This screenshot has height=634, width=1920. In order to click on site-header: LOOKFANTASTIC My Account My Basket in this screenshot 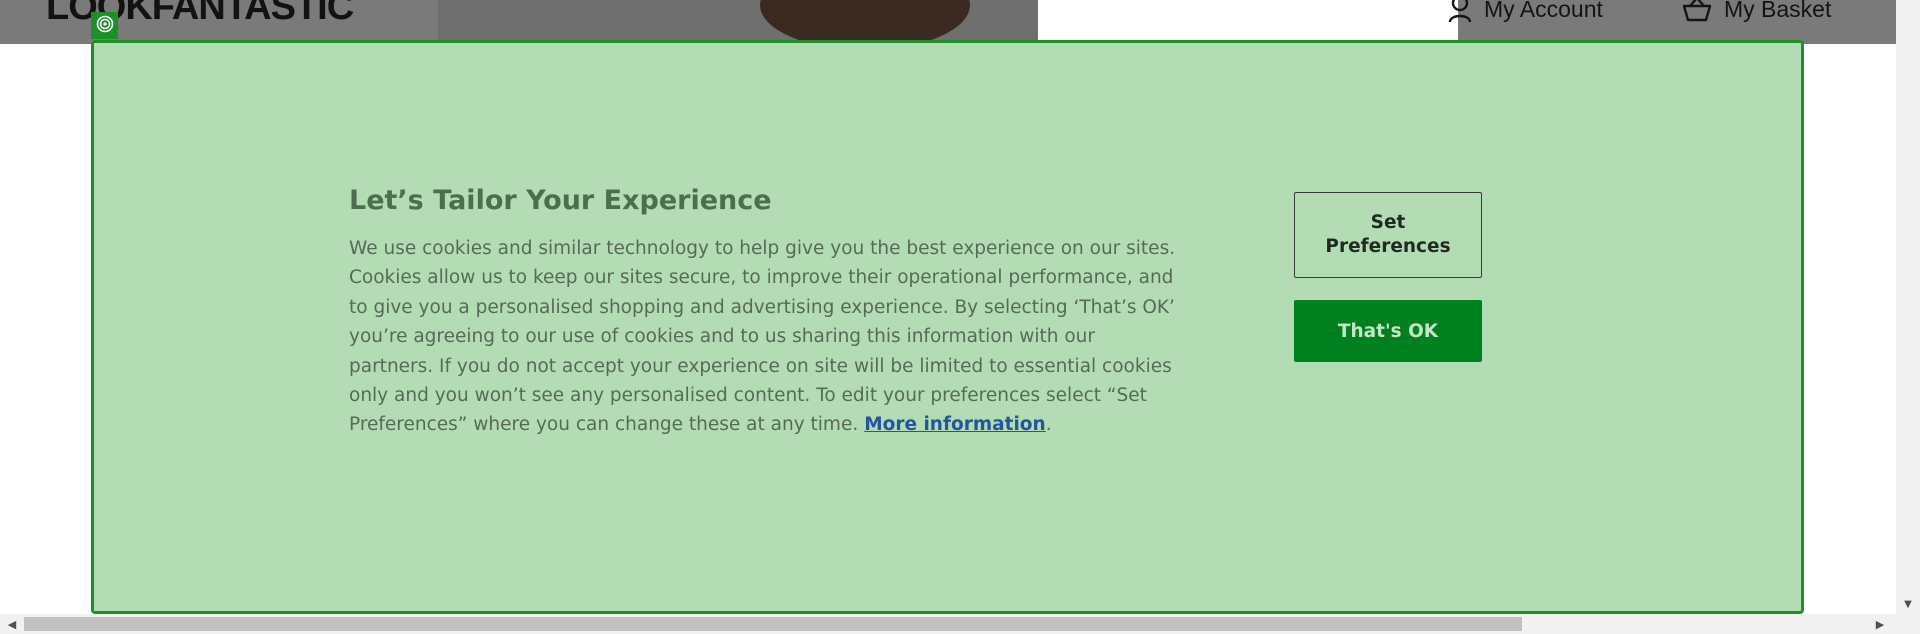, I will do `click(948, 25)`.